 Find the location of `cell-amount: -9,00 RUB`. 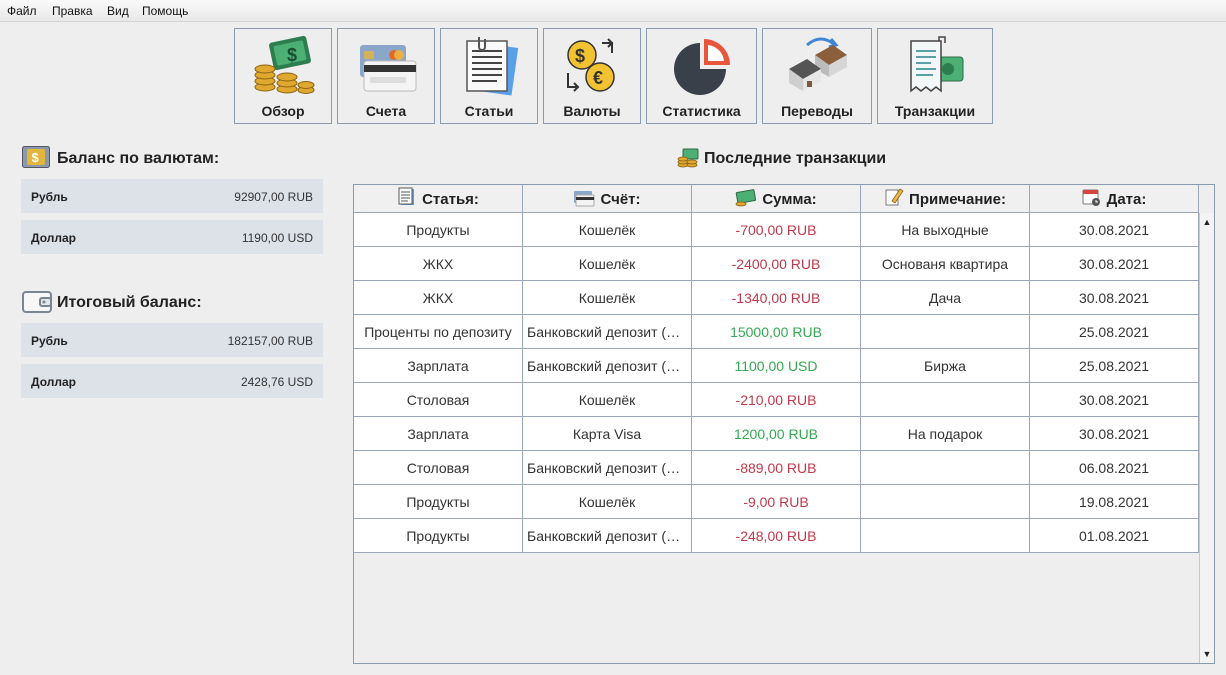

cell-amount: -9,00 RUB is located at coordinates (776, 502).